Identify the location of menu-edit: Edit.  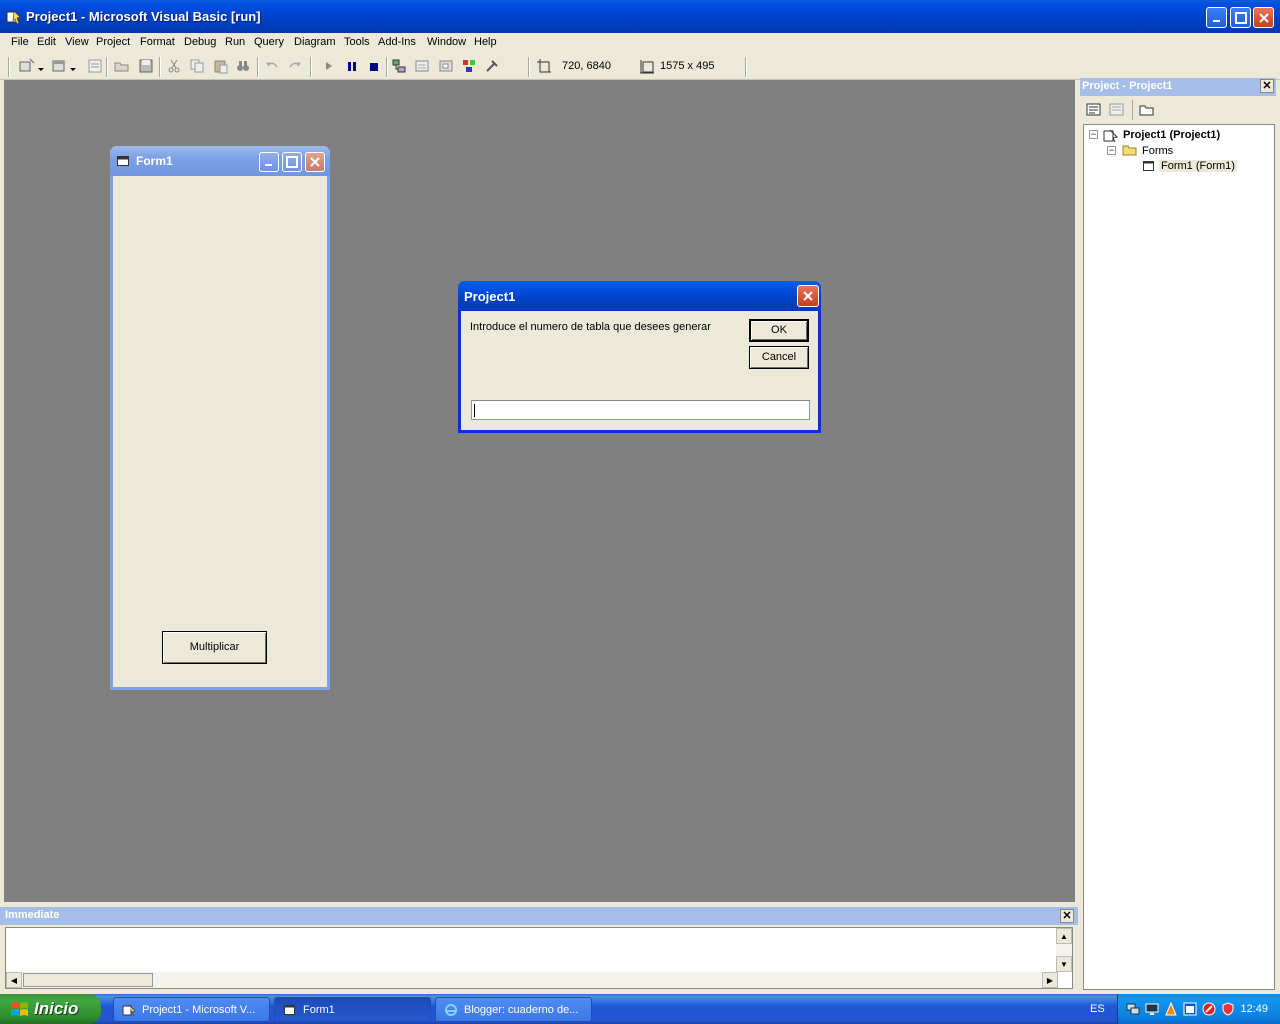
(46, 42).